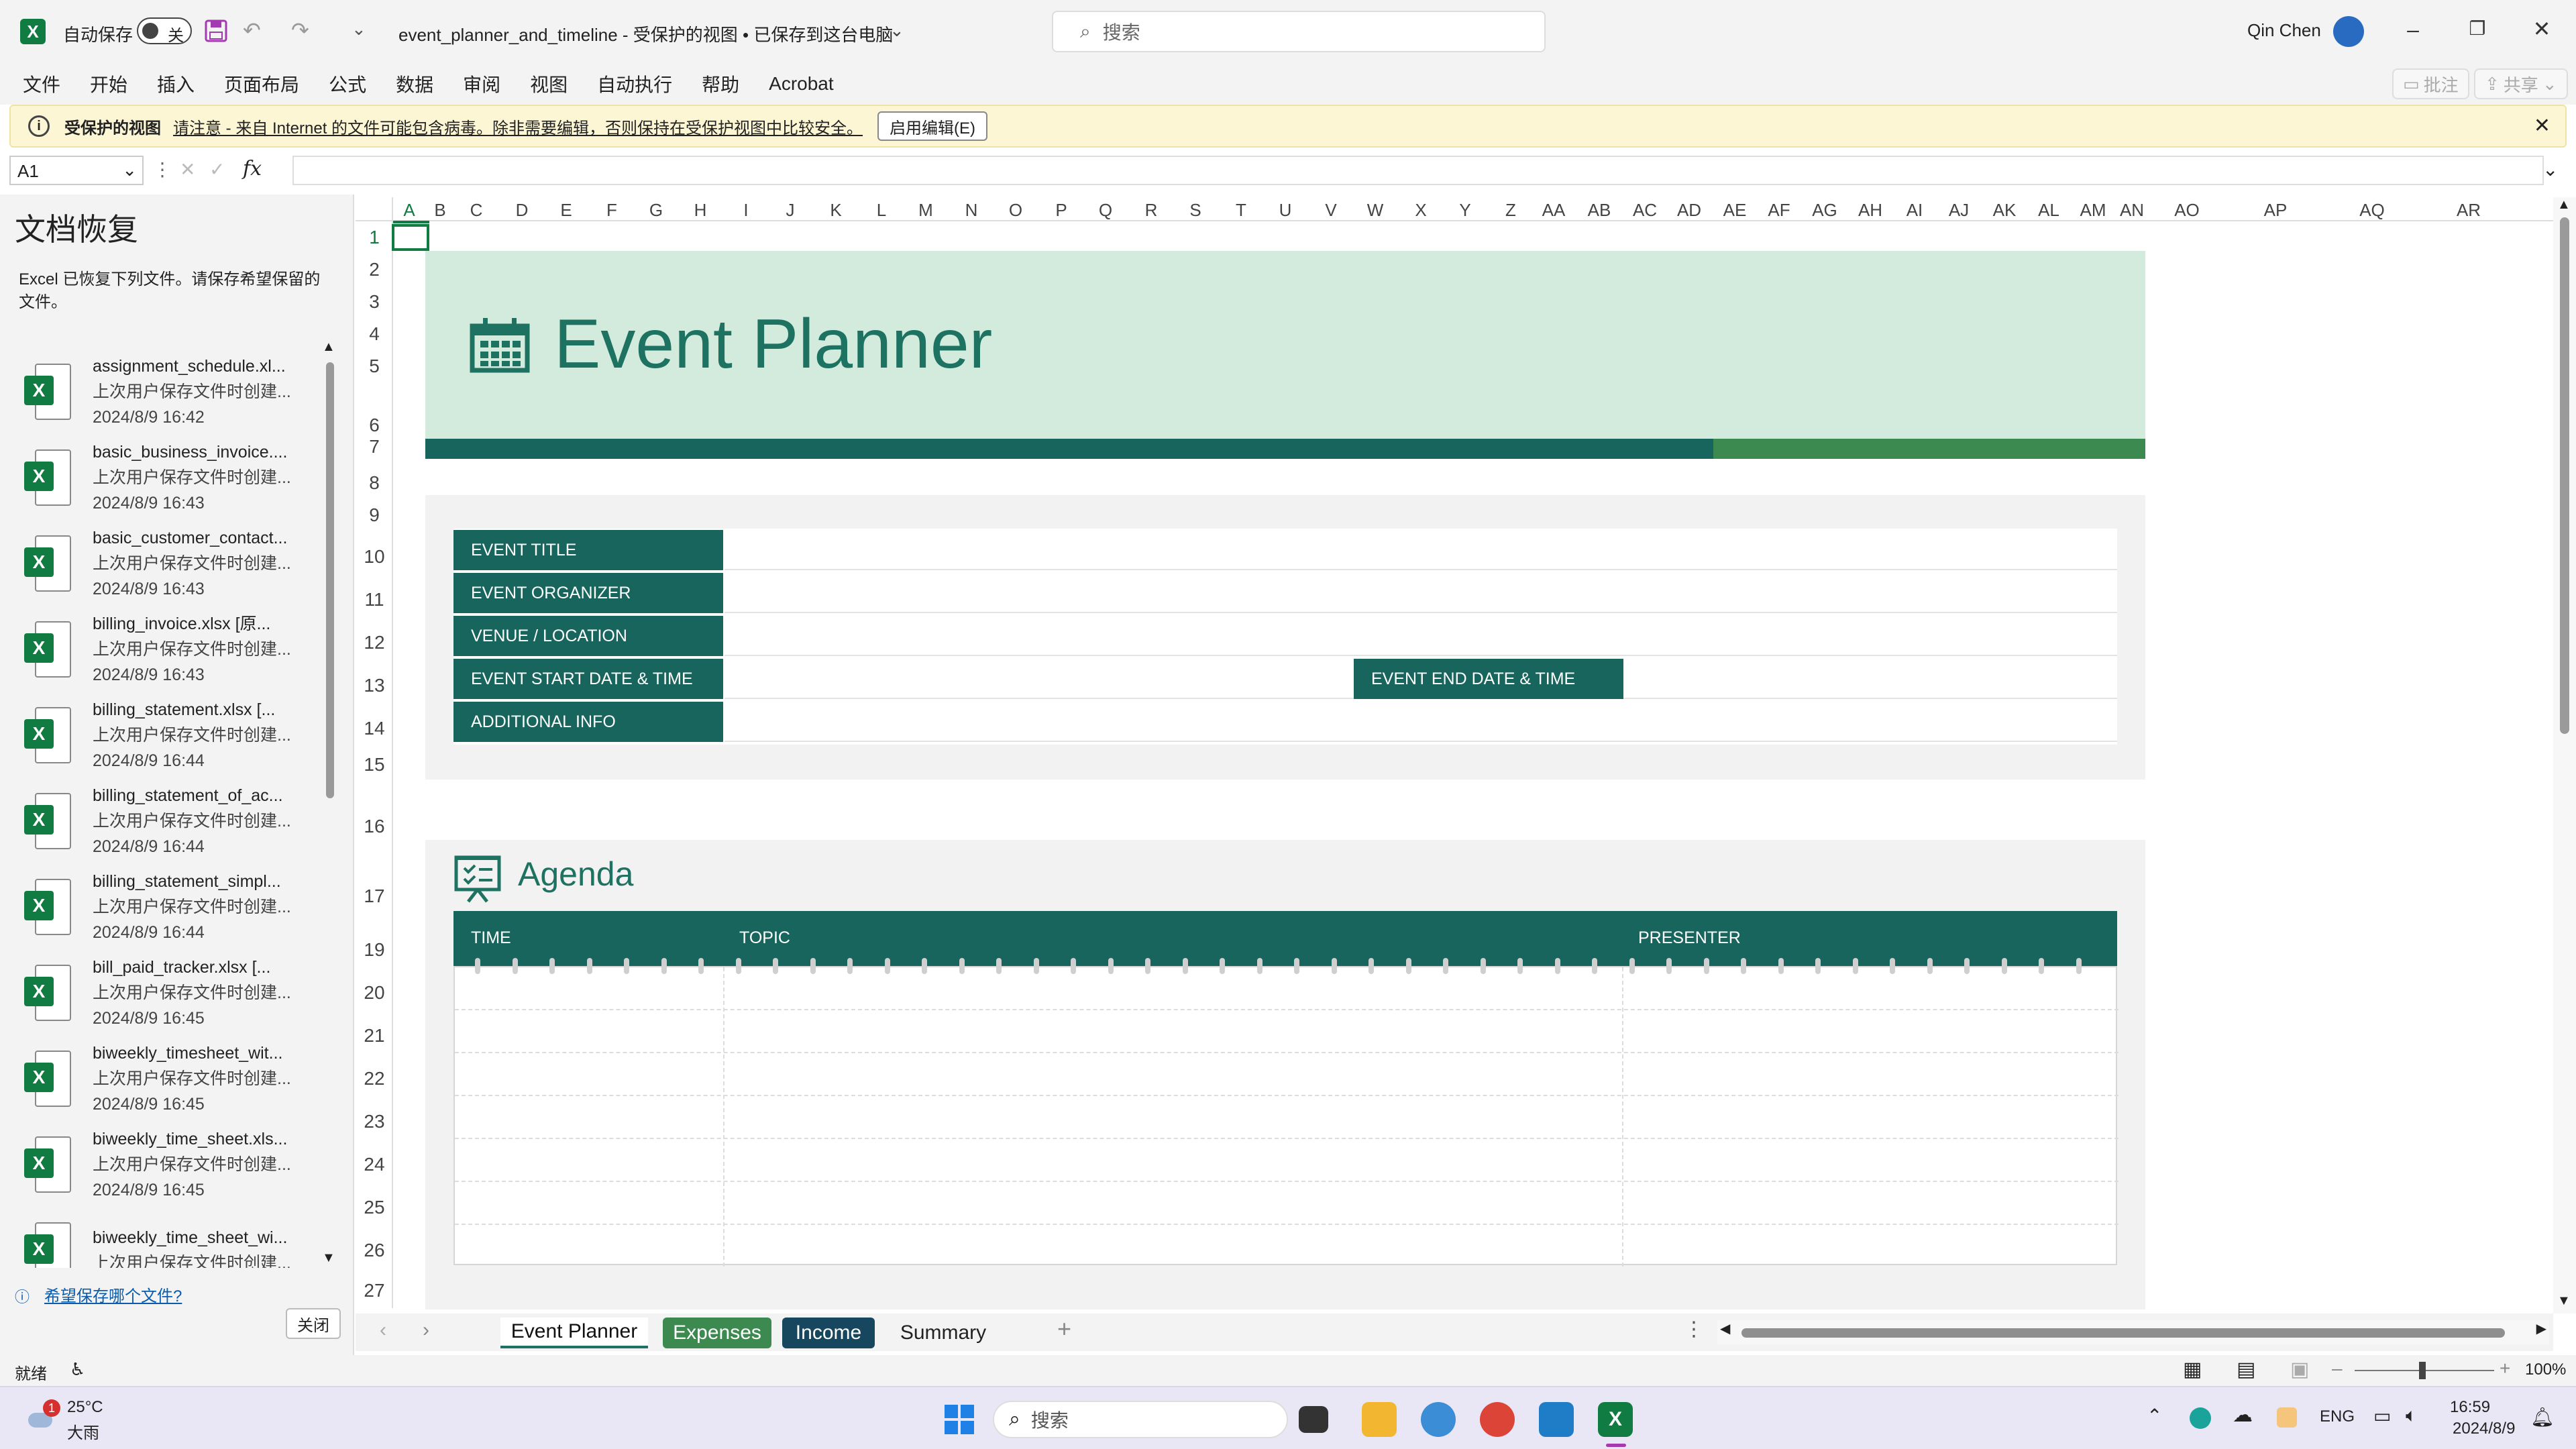 The height and width of the screenshot is (1449, 2576). What do you see at coordinates (328, 347) in the screenshot?
I see `scroll-up-icon: ▲` at bounding box center [328, 347].